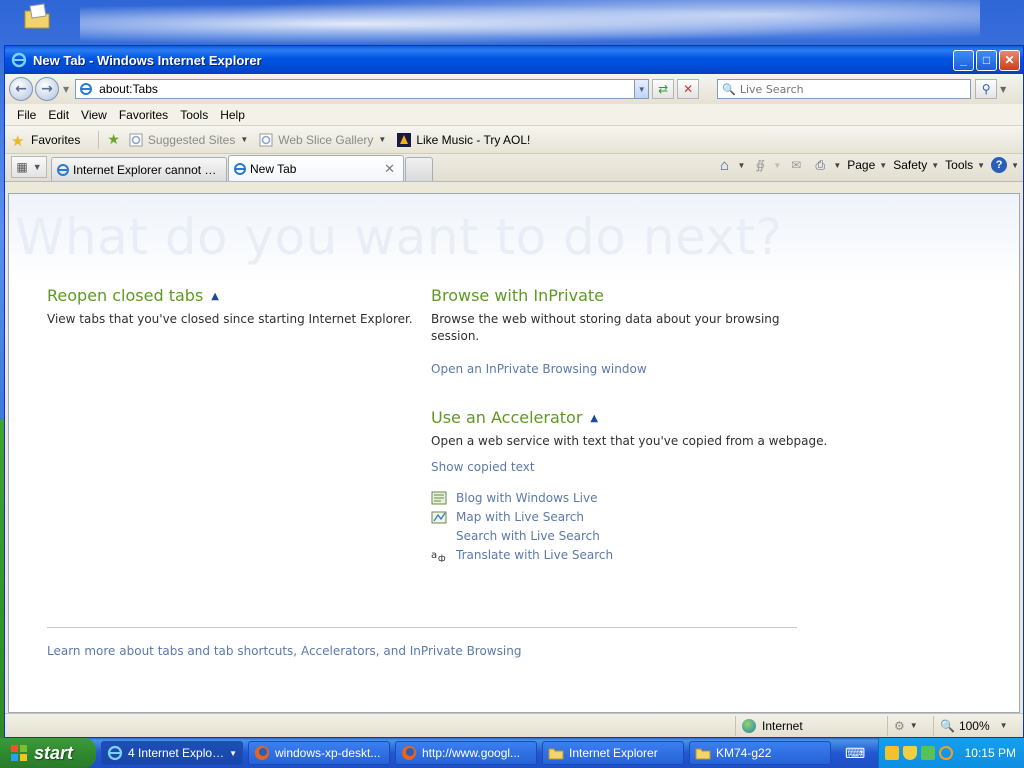 The height and width of the screenshot is (768, 1024). I want to click on tray-tool-icon, so click(892, 753).